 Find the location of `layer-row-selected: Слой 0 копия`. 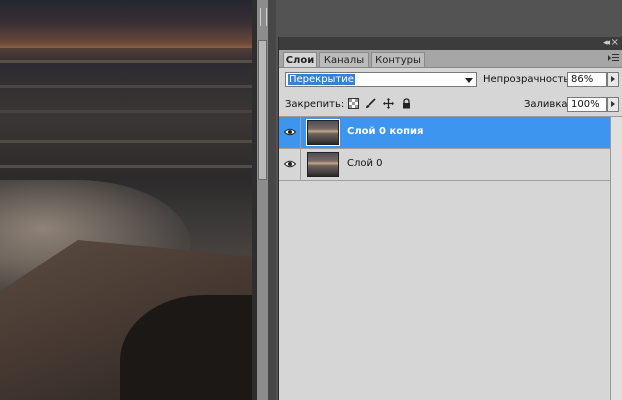

layer-row-selected: Слой 0 копия is located at coordinates (444, 133).